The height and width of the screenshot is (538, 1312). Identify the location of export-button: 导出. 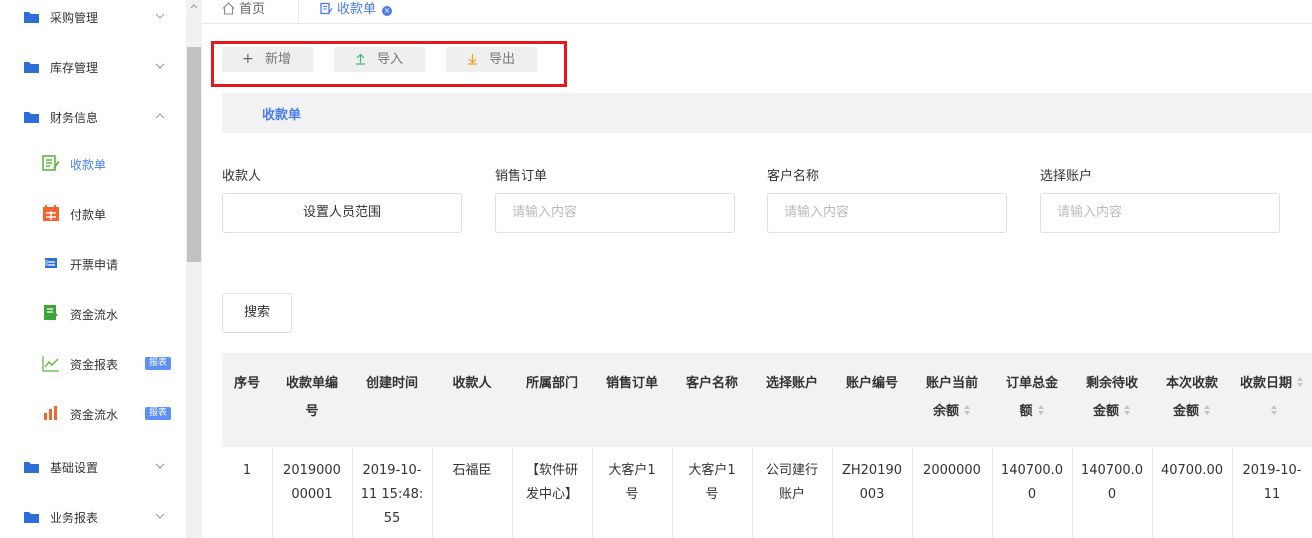
(491, 59).